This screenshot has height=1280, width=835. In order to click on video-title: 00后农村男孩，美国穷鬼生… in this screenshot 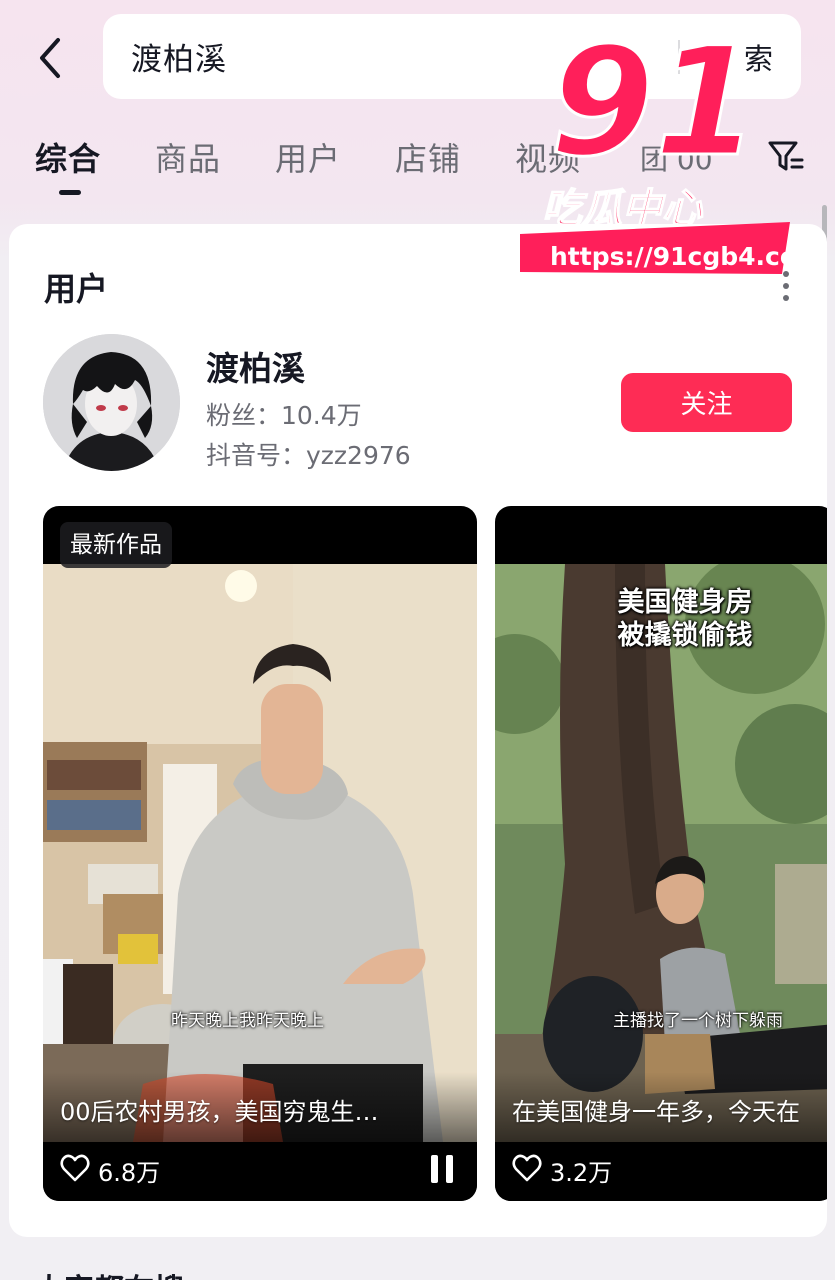, I will do `click(219, 1112)`.